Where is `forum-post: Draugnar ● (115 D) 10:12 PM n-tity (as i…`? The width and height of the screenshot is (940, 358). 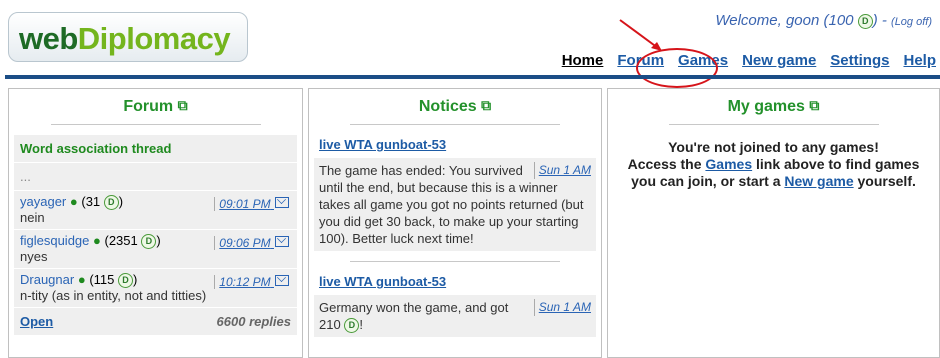
forum-post: Draugnar ● (115 D) 10:12 PM n-tity (as i… is located at coordinates (155, 287).